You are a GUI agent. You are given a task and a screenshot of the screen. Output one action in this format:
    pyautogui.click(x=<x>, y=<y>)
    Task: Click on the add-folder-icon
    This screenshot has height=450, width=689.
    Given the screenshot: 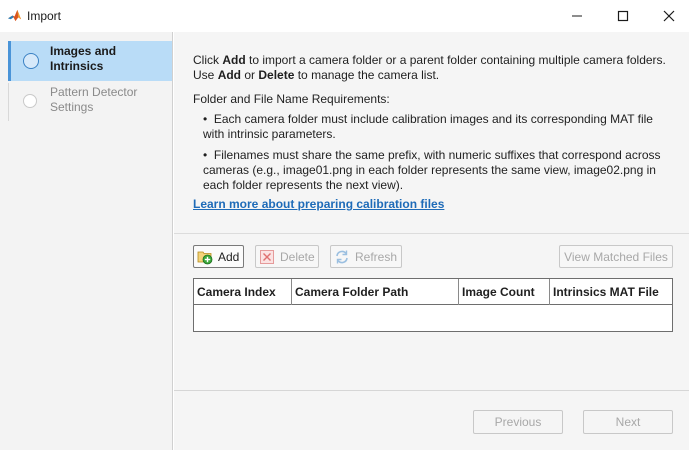 What is the action you would take?
    pyautogui.click(x=205, y=257)
    